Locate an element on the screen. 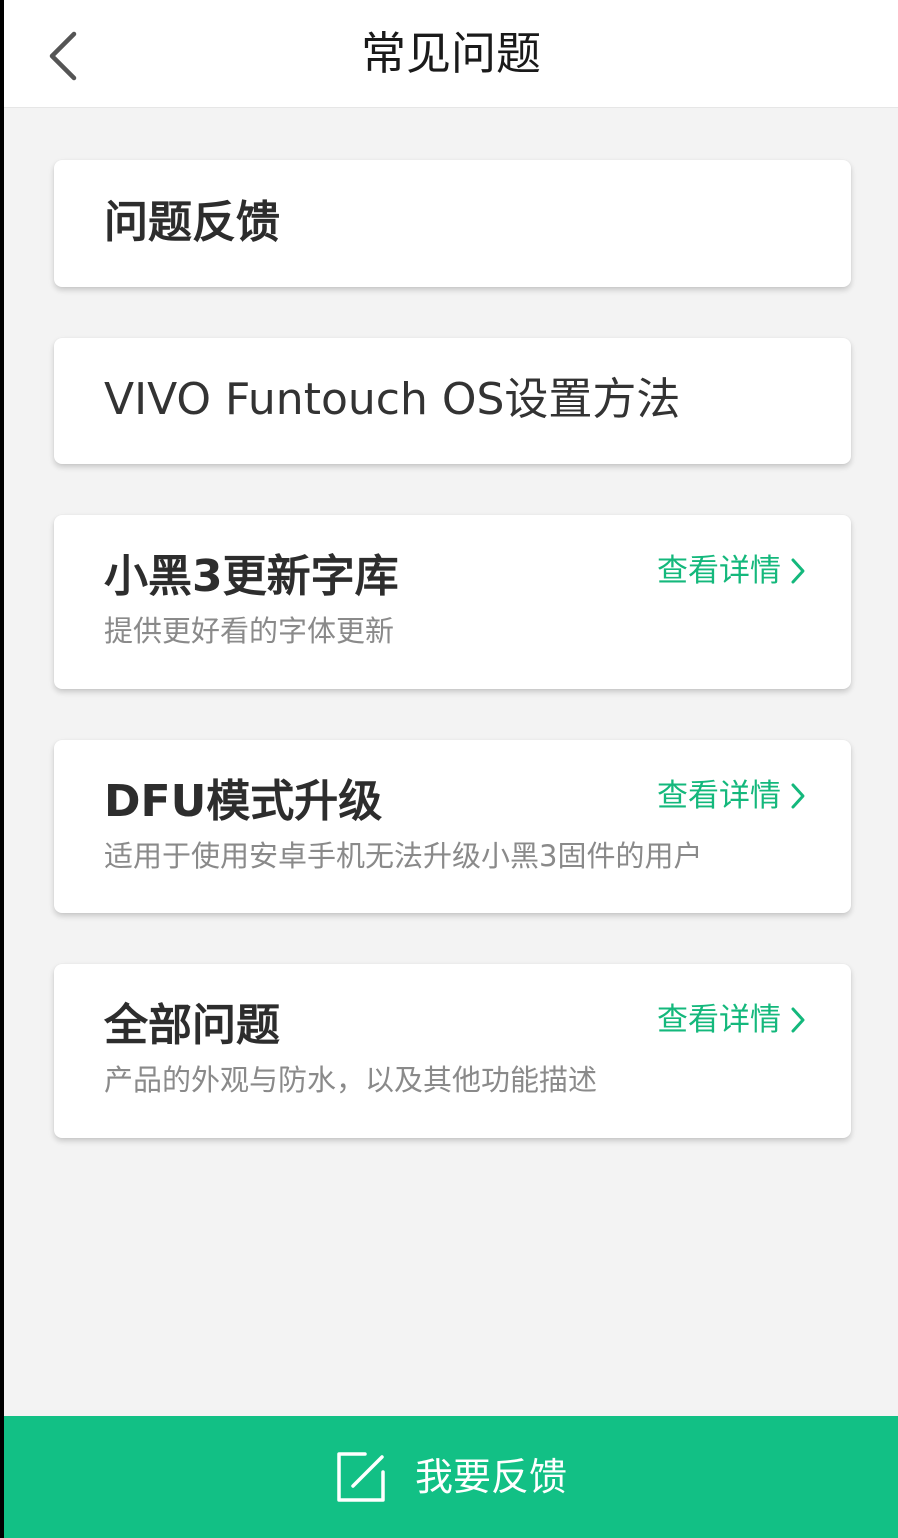 This screenshot has height=1538, width=898. card-subtitle: 适用于使用安卓手机无法升级小黑3固件的用户 is located at coordinates (403, 856).